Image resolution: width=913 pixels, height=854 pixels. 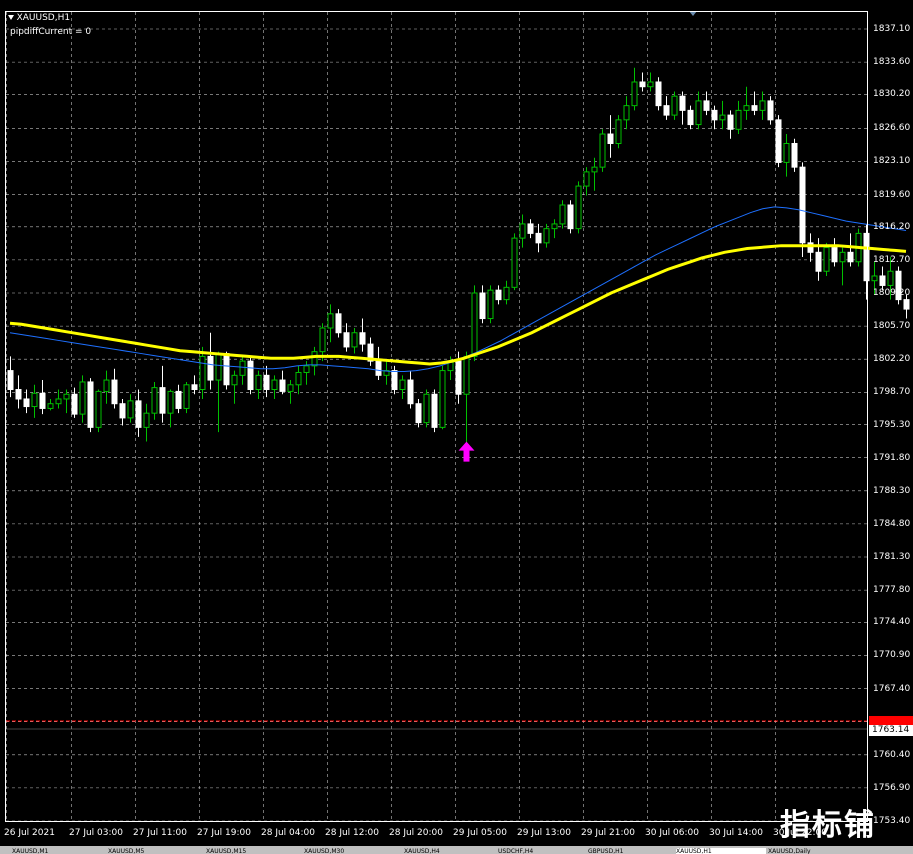 I want to click on price-tick-label: 1767.40, so click(x=892, y=688).